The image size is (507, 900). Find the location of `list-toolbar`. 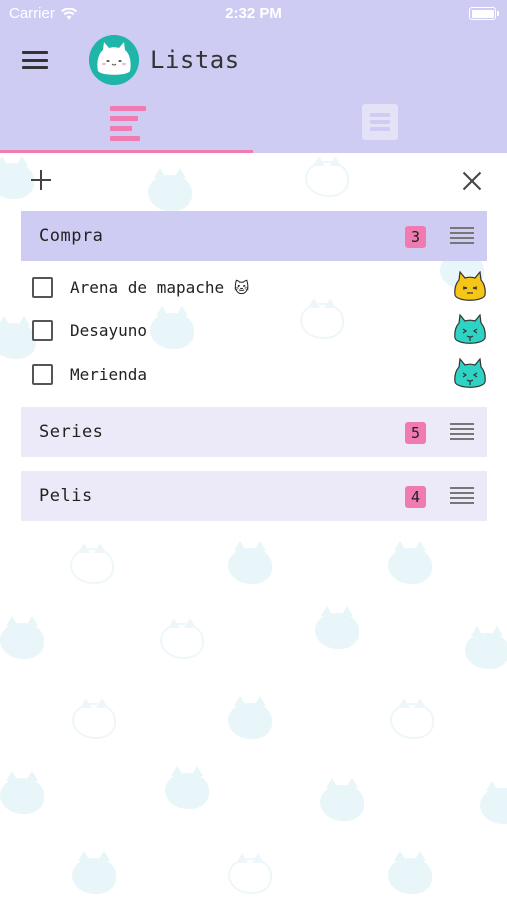

list-toolbar is located at coordinates (253, 183).